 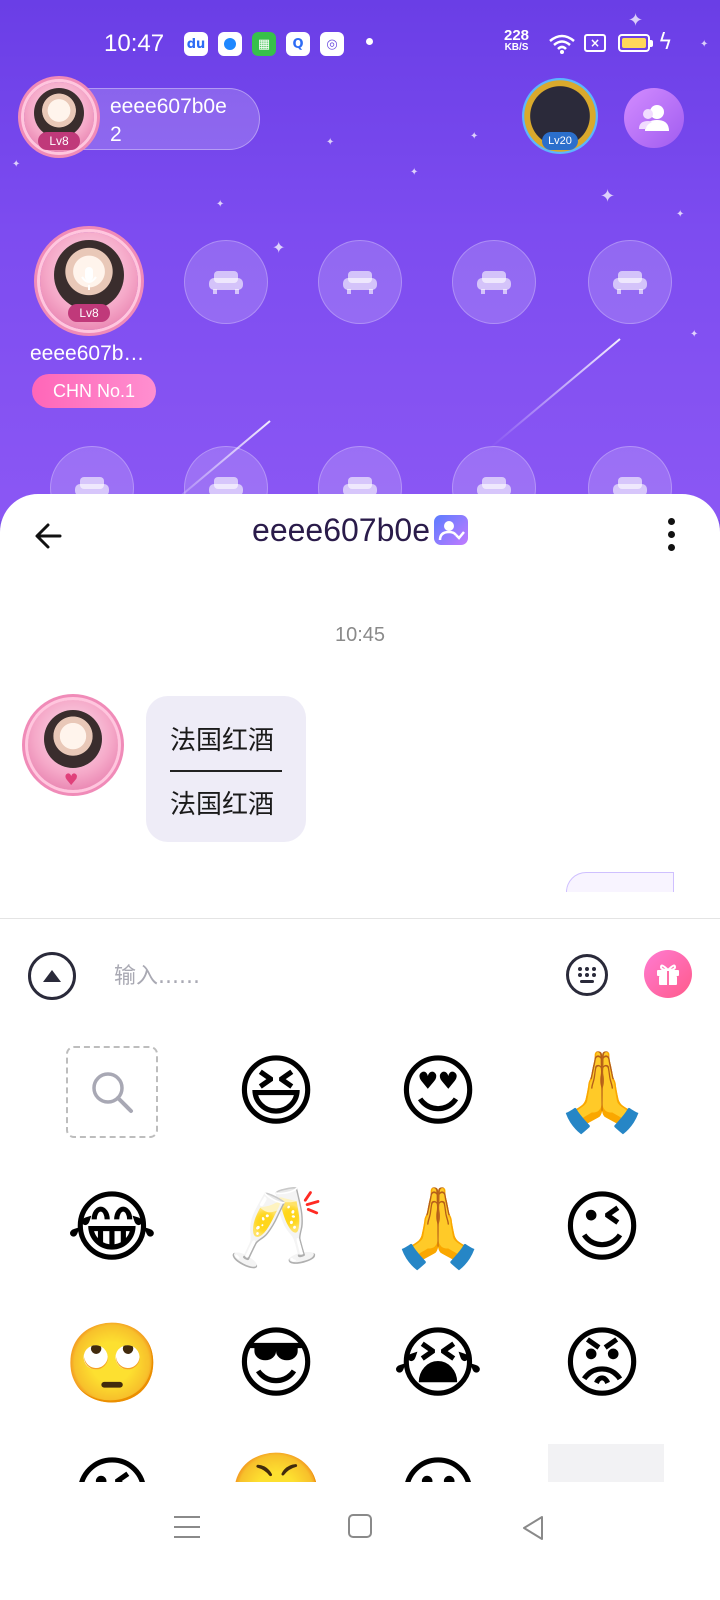 I want to click on battery-level, so click(x=634, y=43).